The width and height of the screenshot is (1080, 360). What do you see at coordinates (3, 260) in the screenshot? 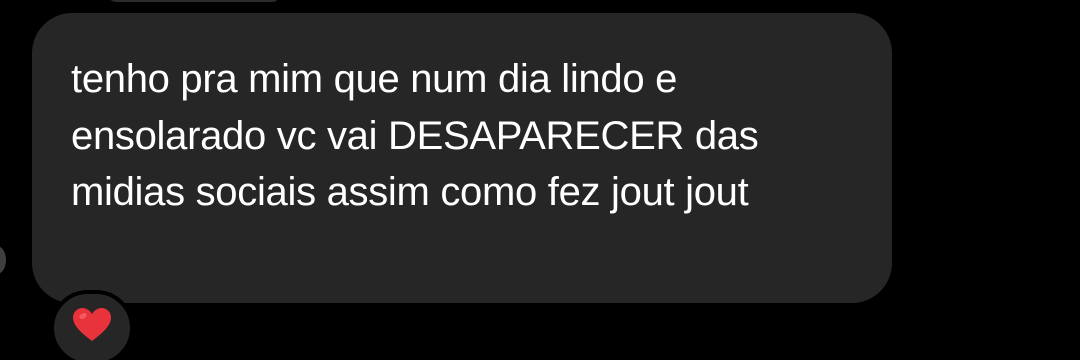
I see `sender-avatar` at bounding box center [3, 260].